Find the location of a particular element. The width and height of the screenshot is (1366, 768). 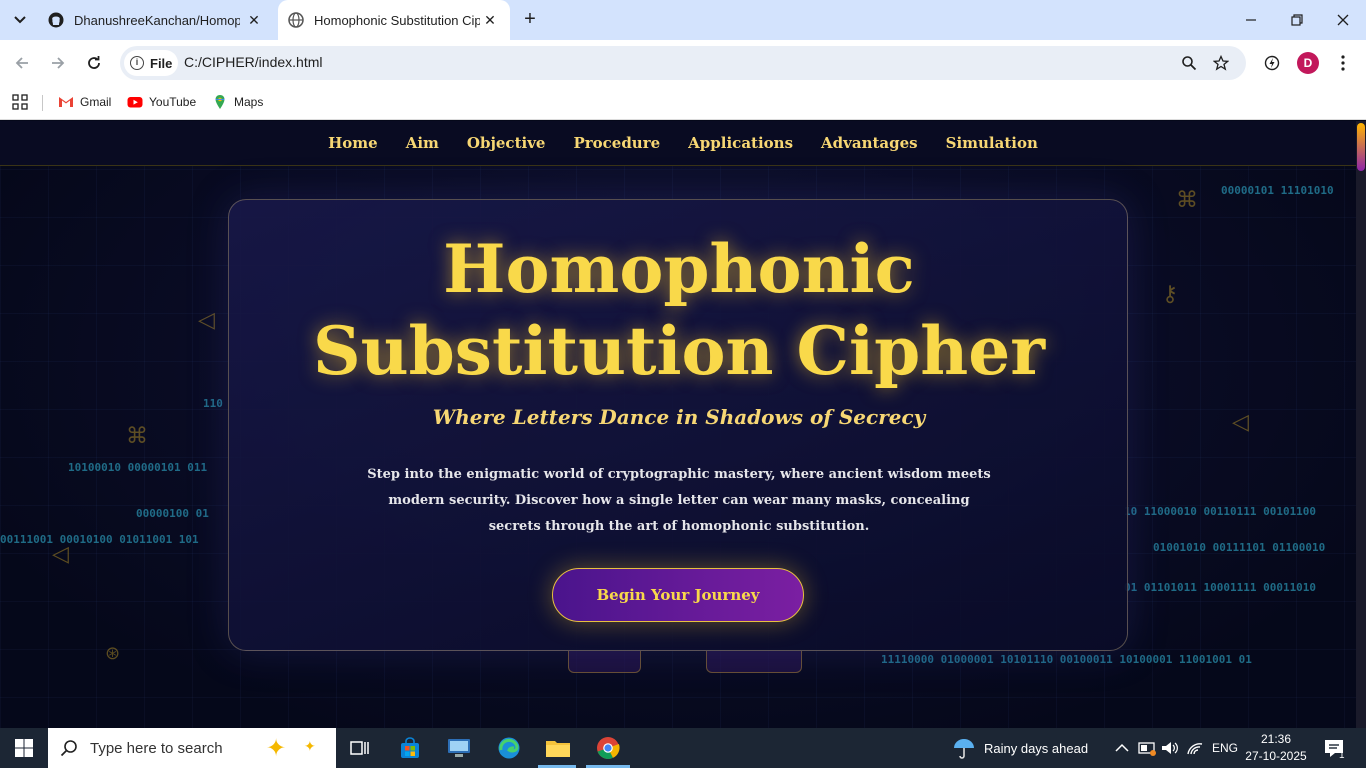

chrome-button is located at coordinates (608, 748).